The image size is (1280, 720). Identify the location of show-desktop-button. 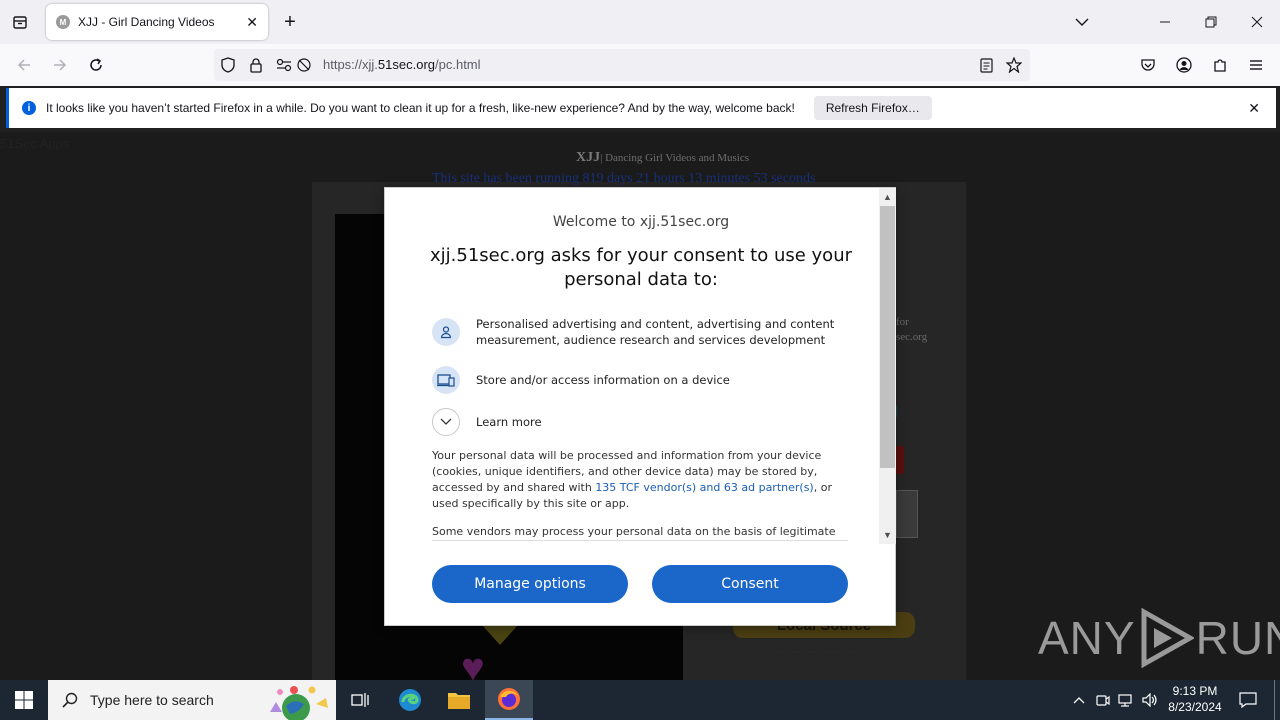
(1274, 700).